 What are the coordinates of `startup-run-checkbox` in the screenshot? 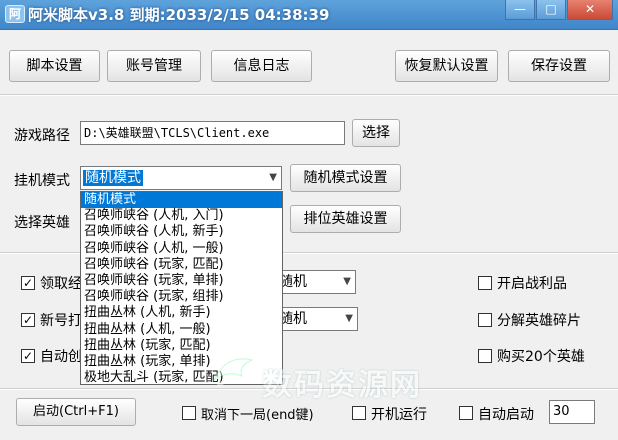 It's located at (359, 413).